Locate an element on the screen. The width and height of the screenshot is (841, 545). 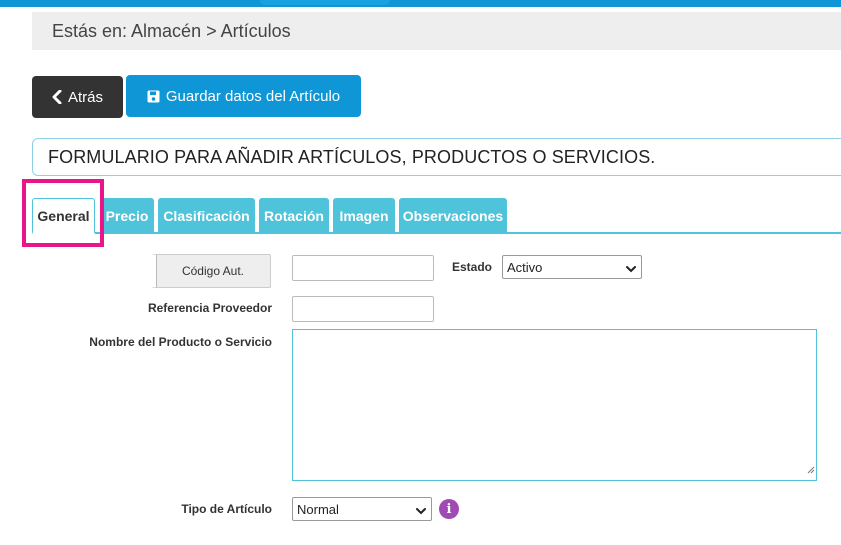
tipo-selected-value: Normal is located at coordinates (318, 509).